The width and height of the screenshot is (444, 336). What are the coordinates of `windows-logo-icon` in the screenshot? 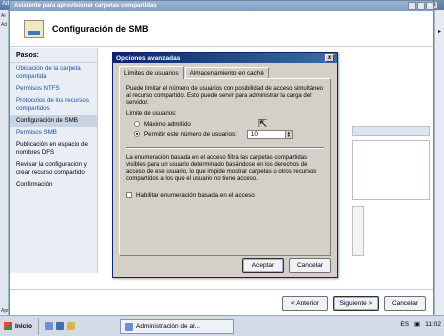 It's located at (8, 326).